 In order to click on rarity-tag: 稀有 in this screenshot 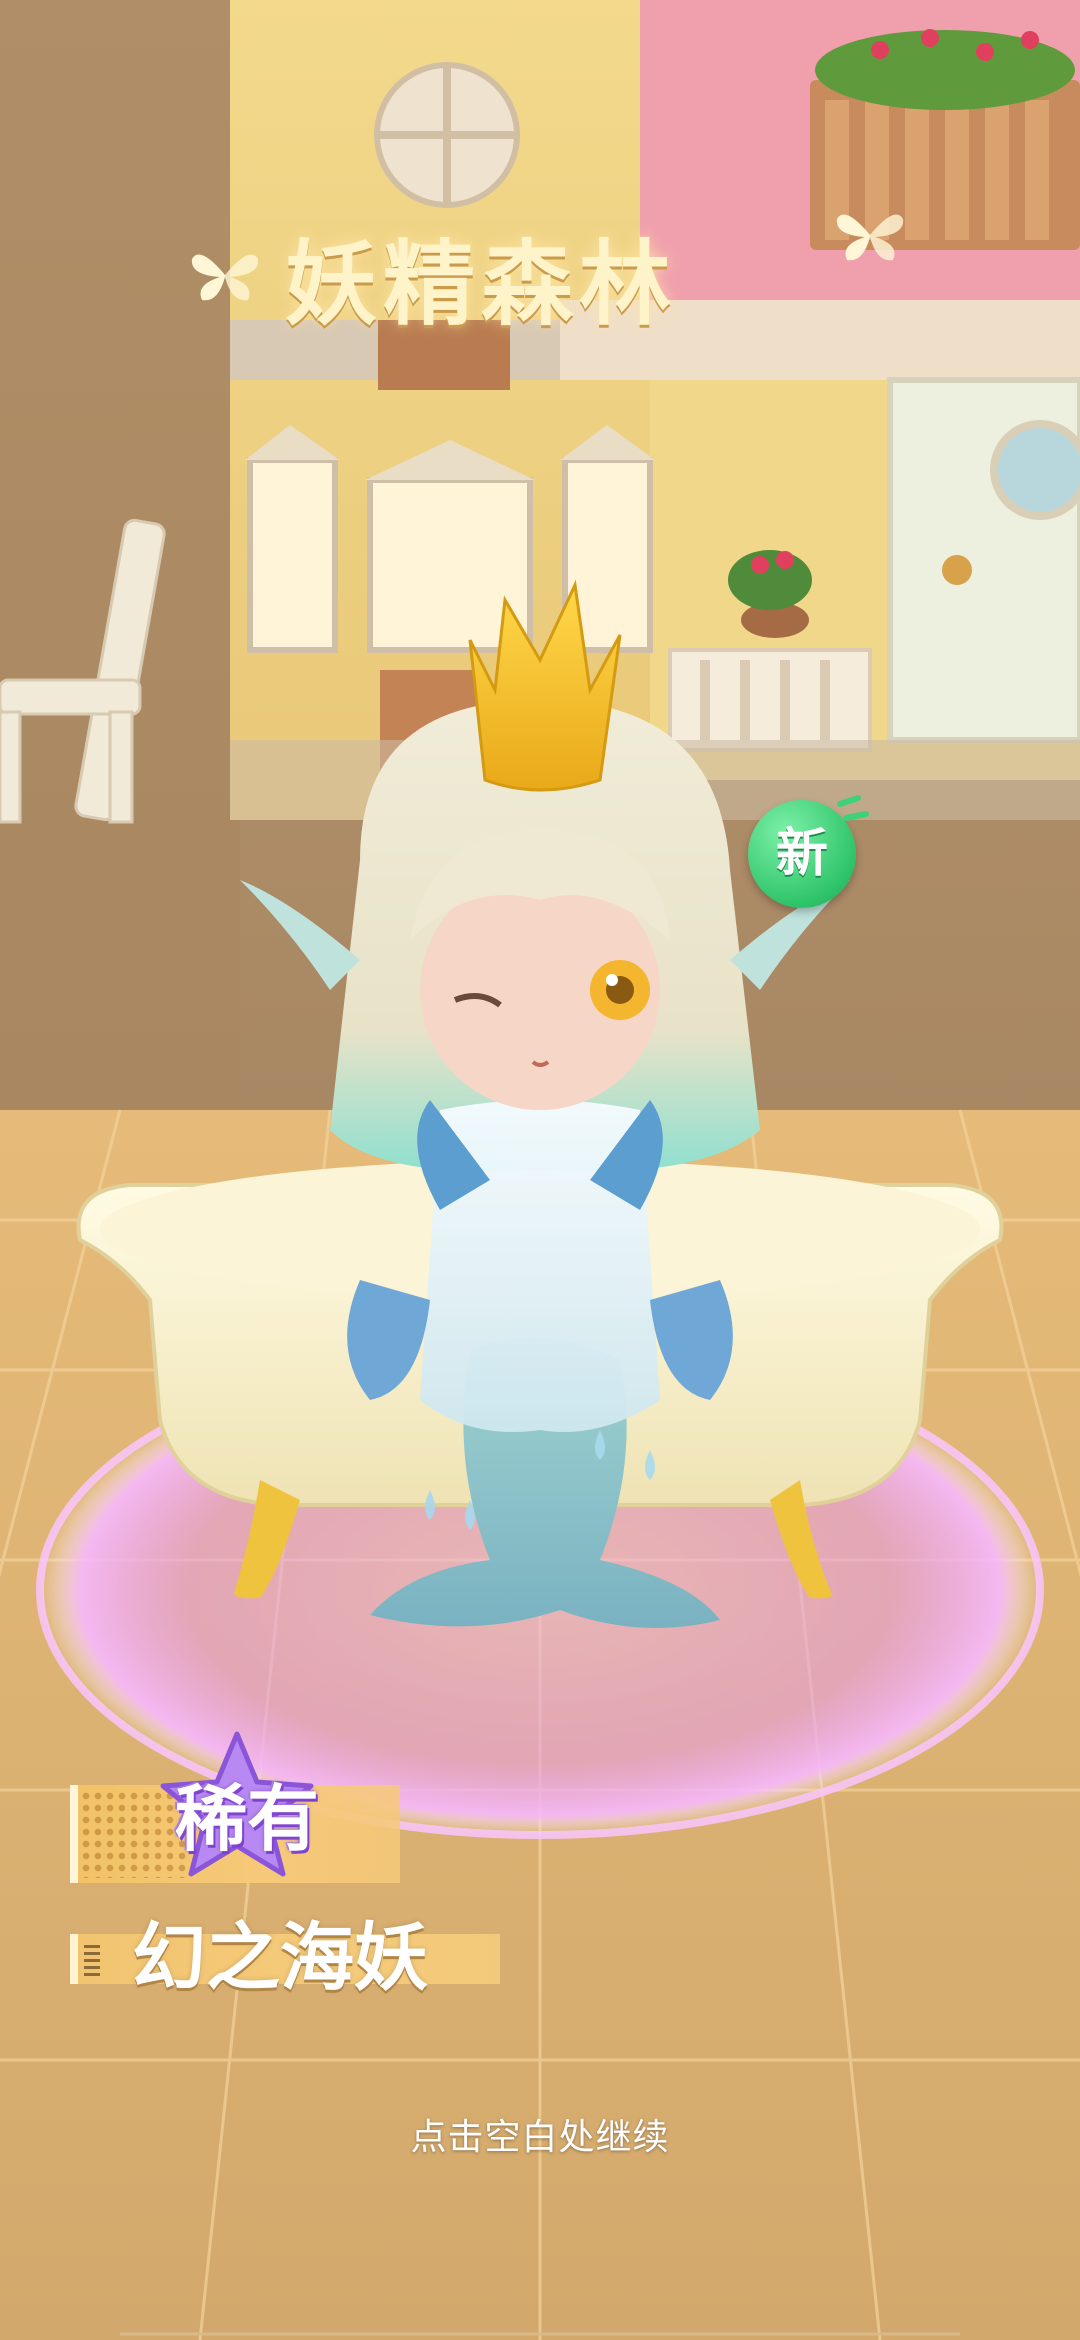, I will do `click(240, 1806)`.